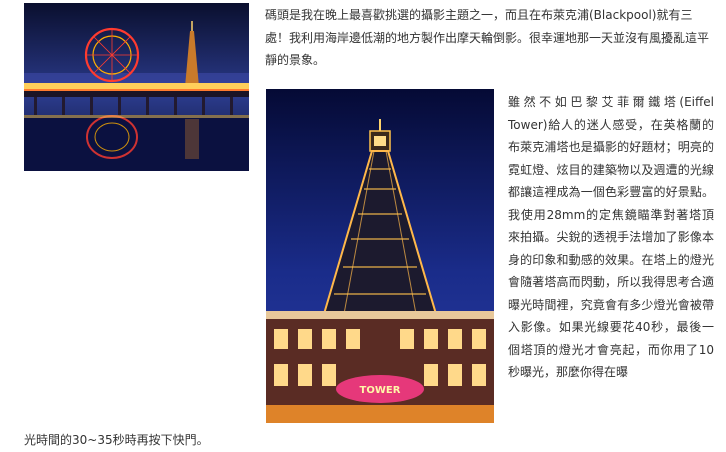 The width and height of the screenshot is (726, 452). I want to click on pier-photo-svg, so click(136, 87).